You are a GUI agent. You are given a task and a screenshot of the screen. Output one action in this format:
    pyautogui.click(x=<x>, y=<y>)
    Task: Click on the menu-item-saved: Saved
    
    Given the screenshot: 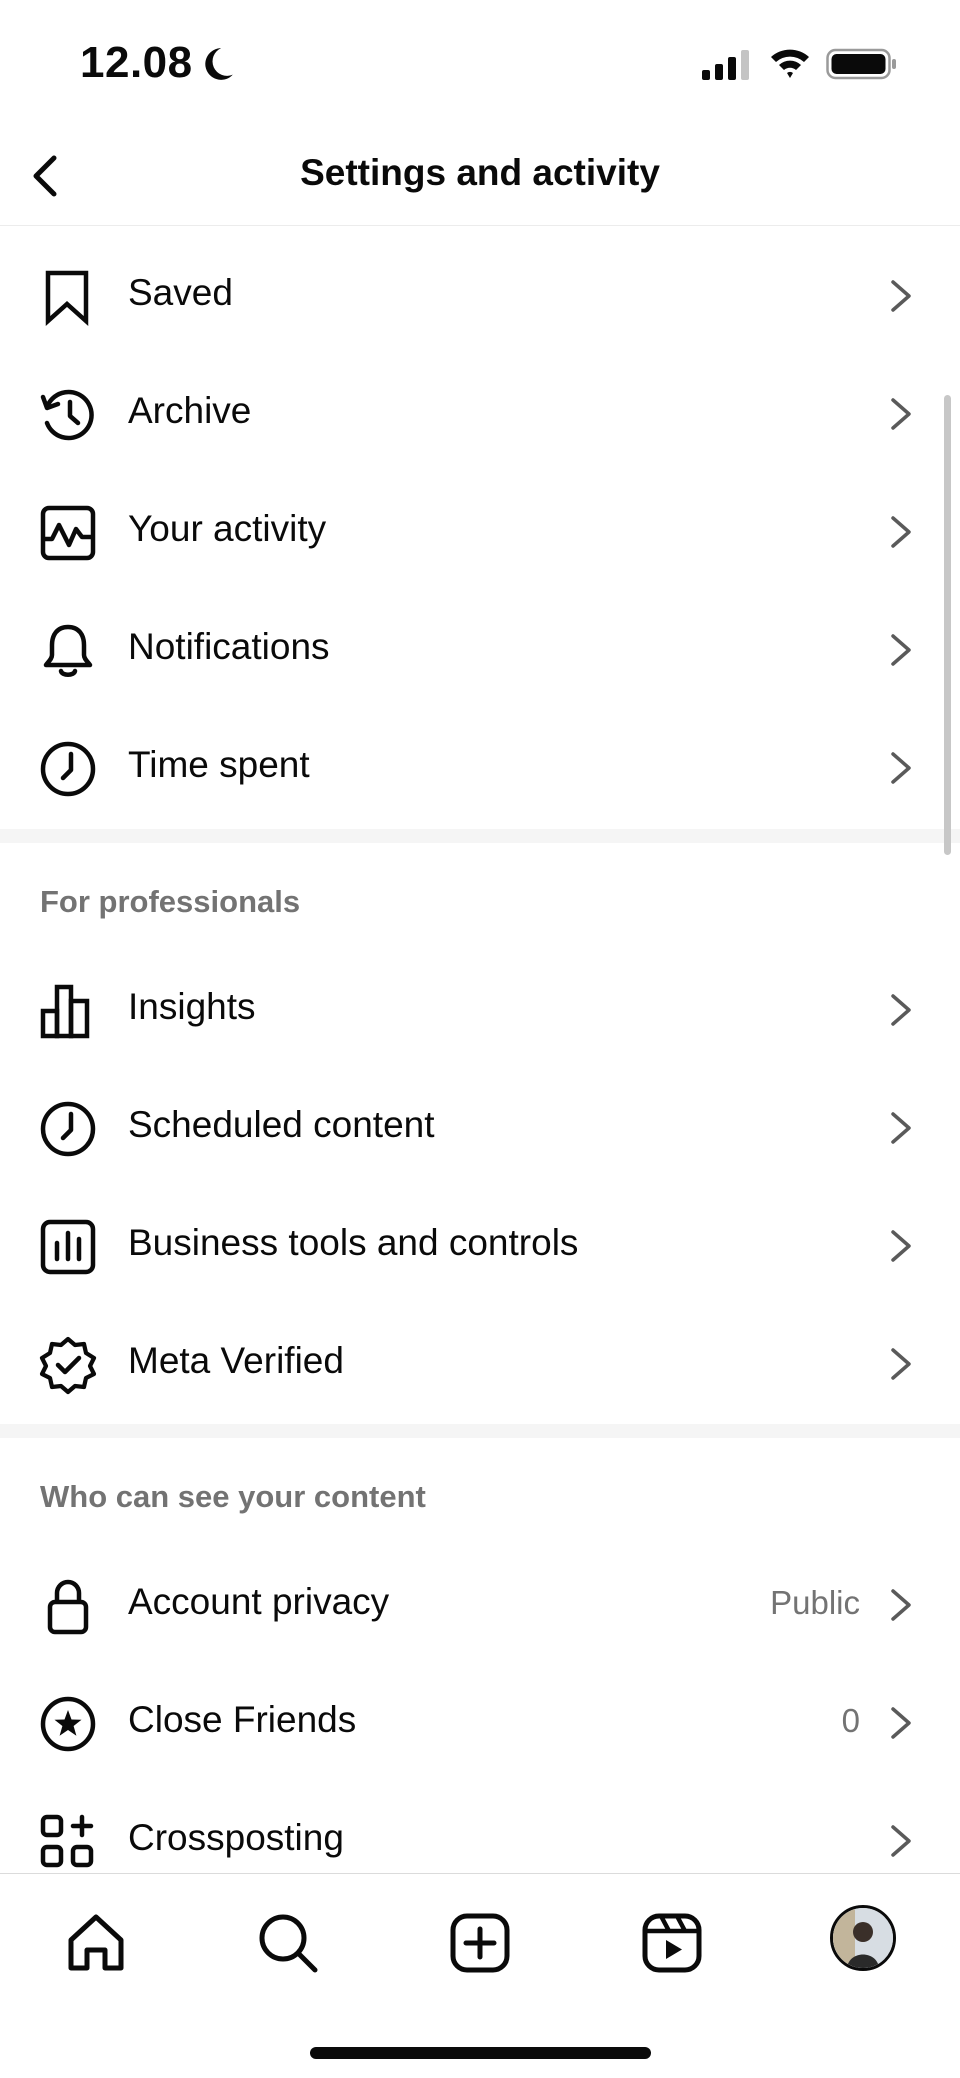 What is the action you would take?
    pyautogui.click(x=480, y=296)
    